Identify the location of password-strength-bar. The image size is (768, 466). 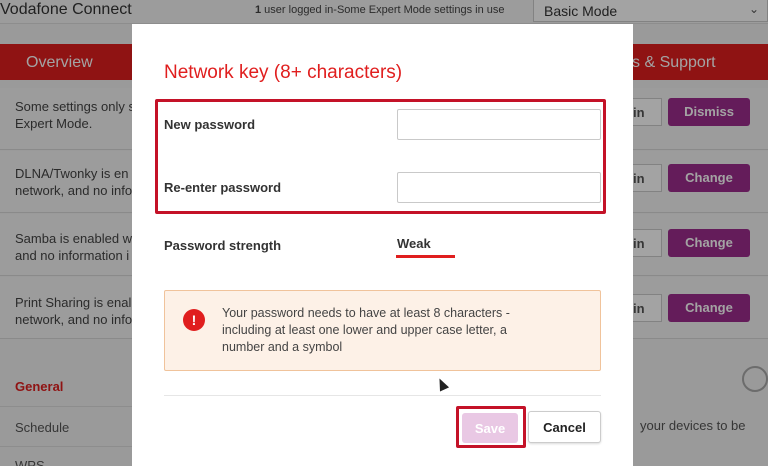
(425, 256).